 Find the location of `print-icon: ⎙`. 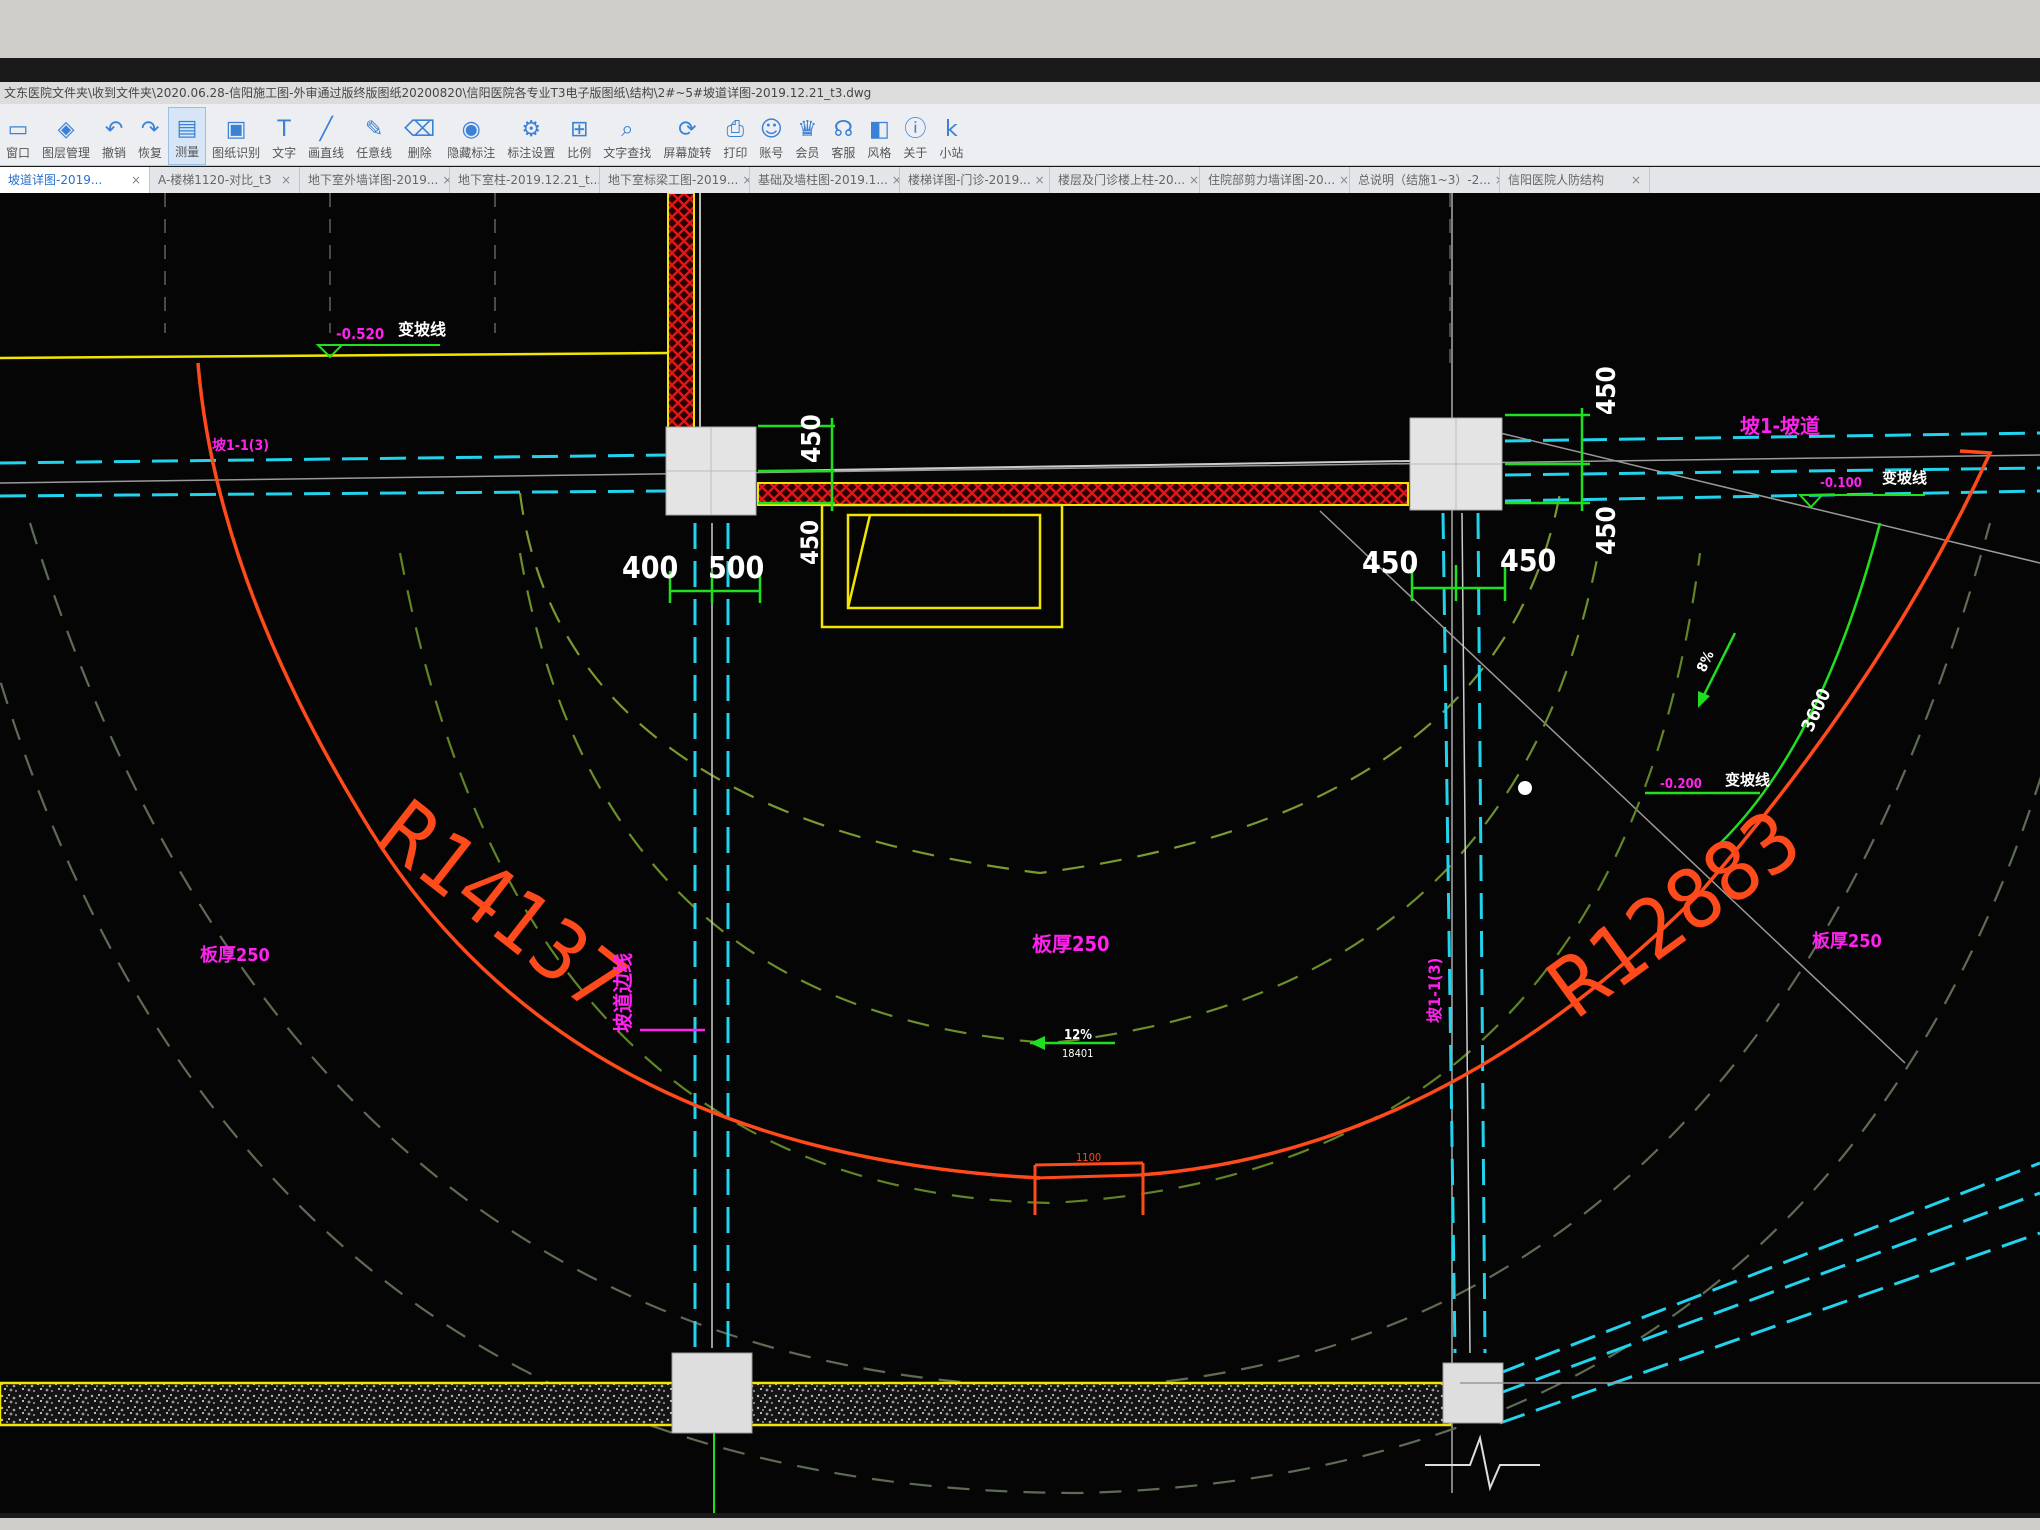

print-icon: ⎙ is located at coordinates (735, 129).